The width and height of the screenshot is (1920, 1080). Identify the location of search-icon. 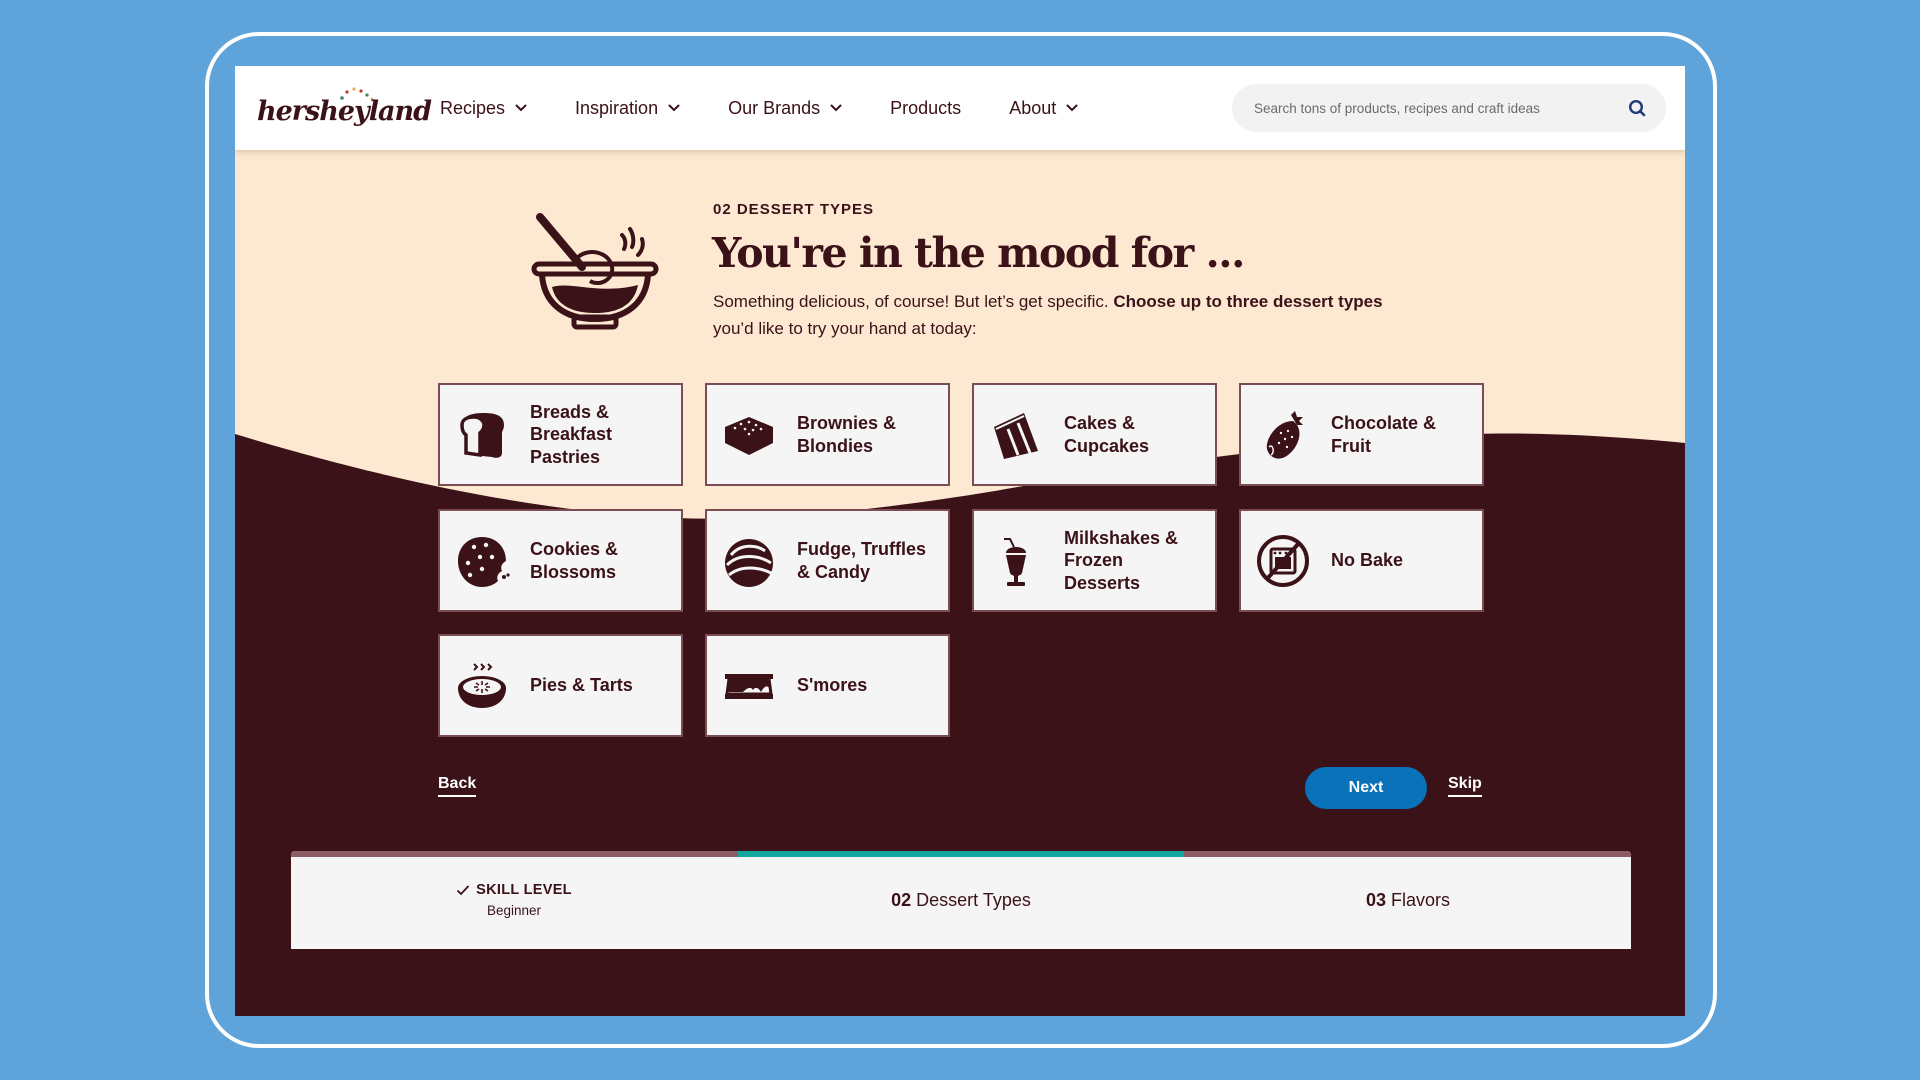
(1637, 108).